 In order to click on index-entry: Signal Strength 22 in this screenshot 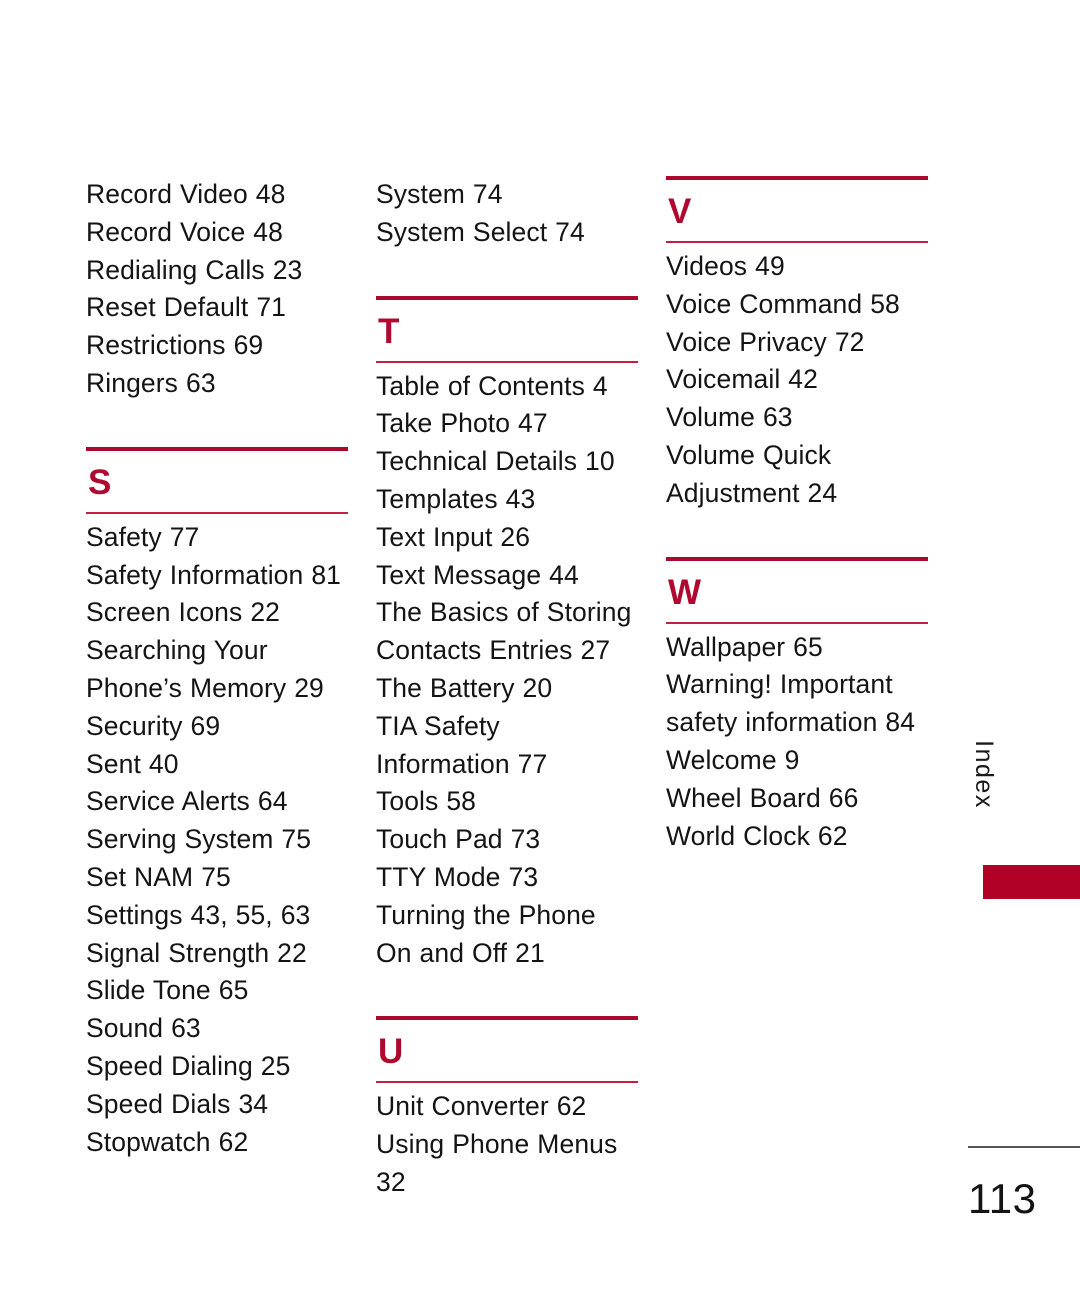, I will do `click(217, 954)`.